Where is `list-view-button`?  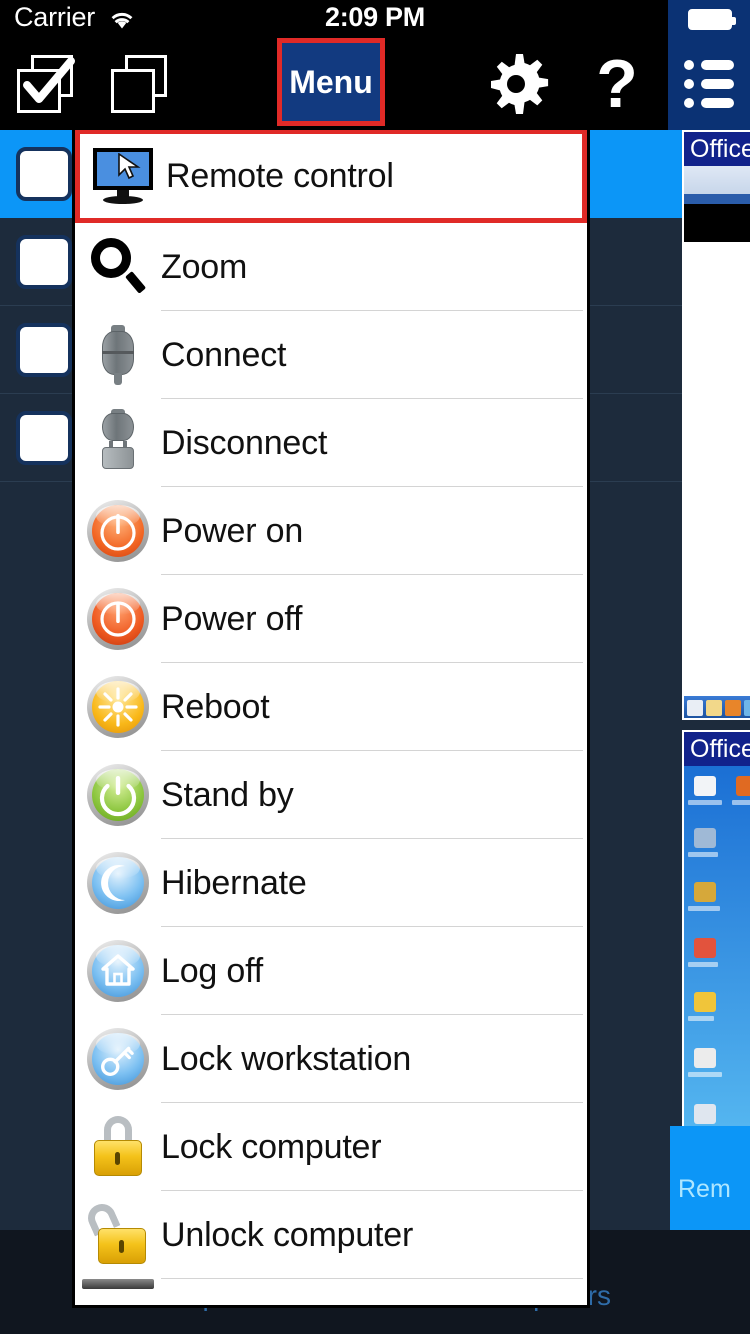
list-view-button is located at coordinates (709, 84).